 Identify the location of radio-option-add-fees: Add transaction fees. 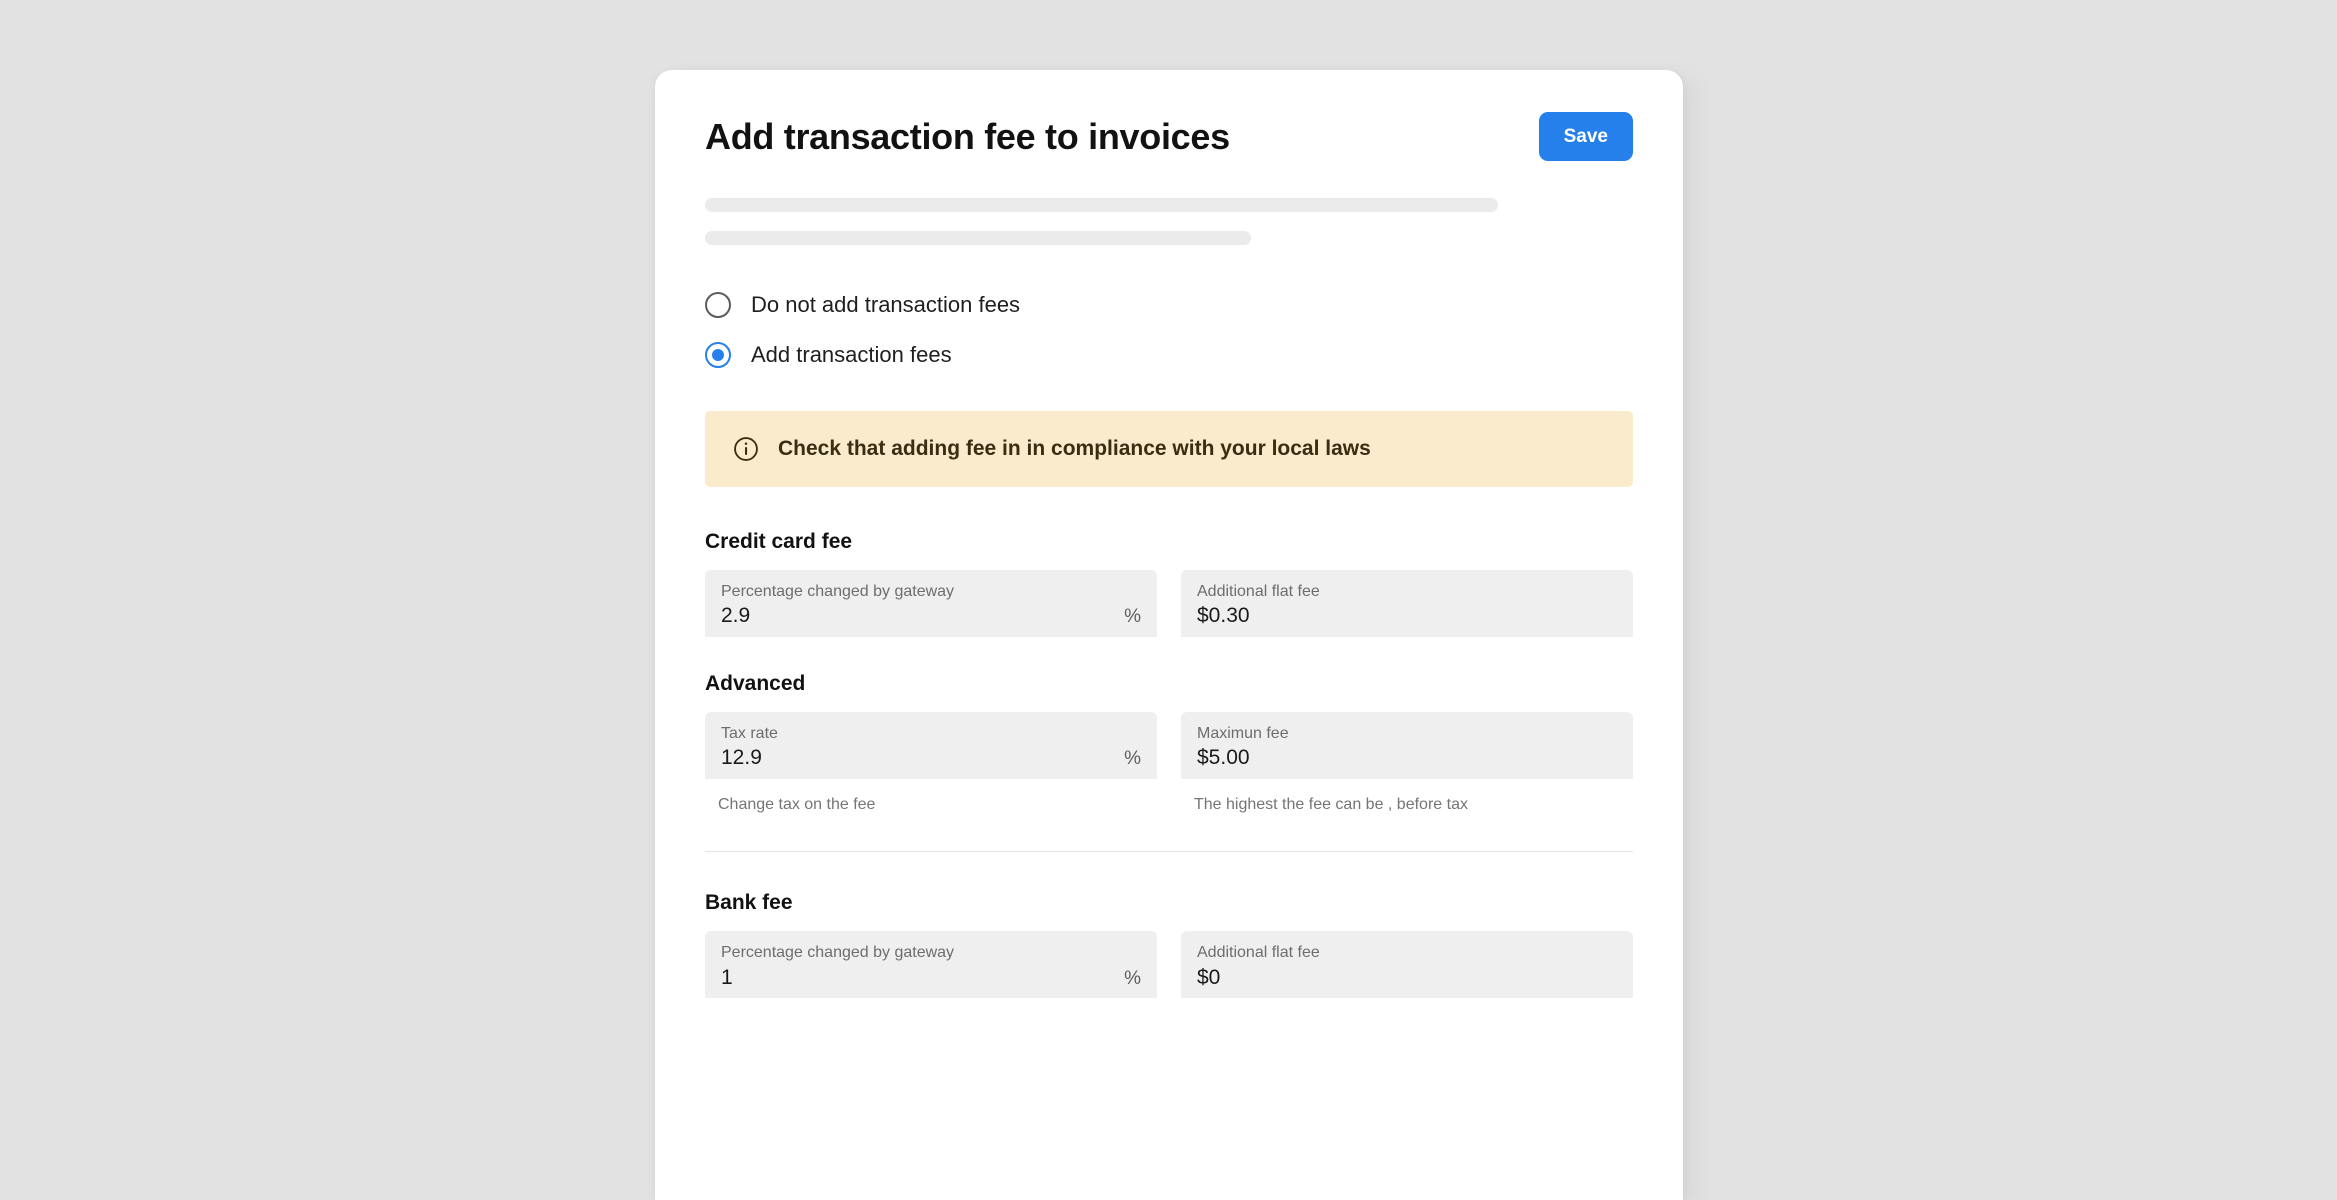
(1169, 355).